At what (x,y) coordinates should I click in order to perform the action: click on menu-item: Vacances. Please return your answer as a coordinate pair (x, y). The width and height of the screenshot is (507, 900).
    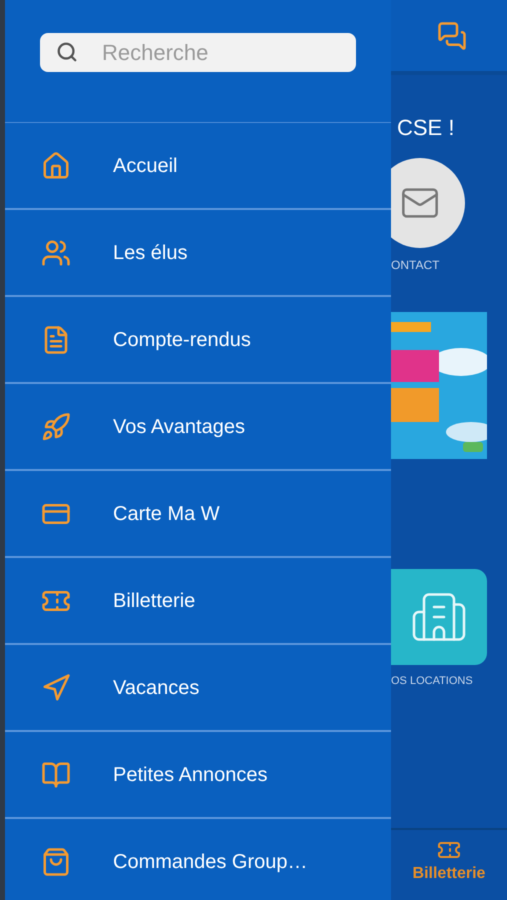
    Looking at the image, I should click on (198, 688).